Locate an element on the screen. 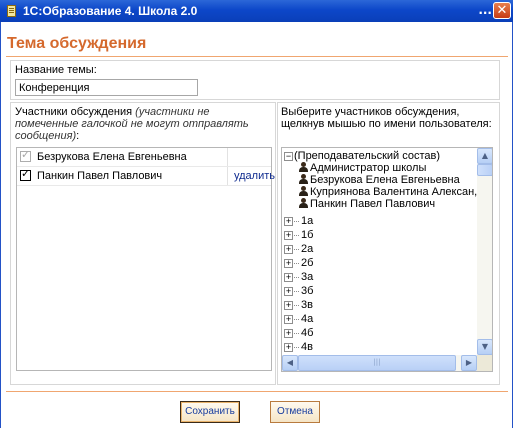  tree-user-label: Администратор школы is located at coordinates (368, 168).